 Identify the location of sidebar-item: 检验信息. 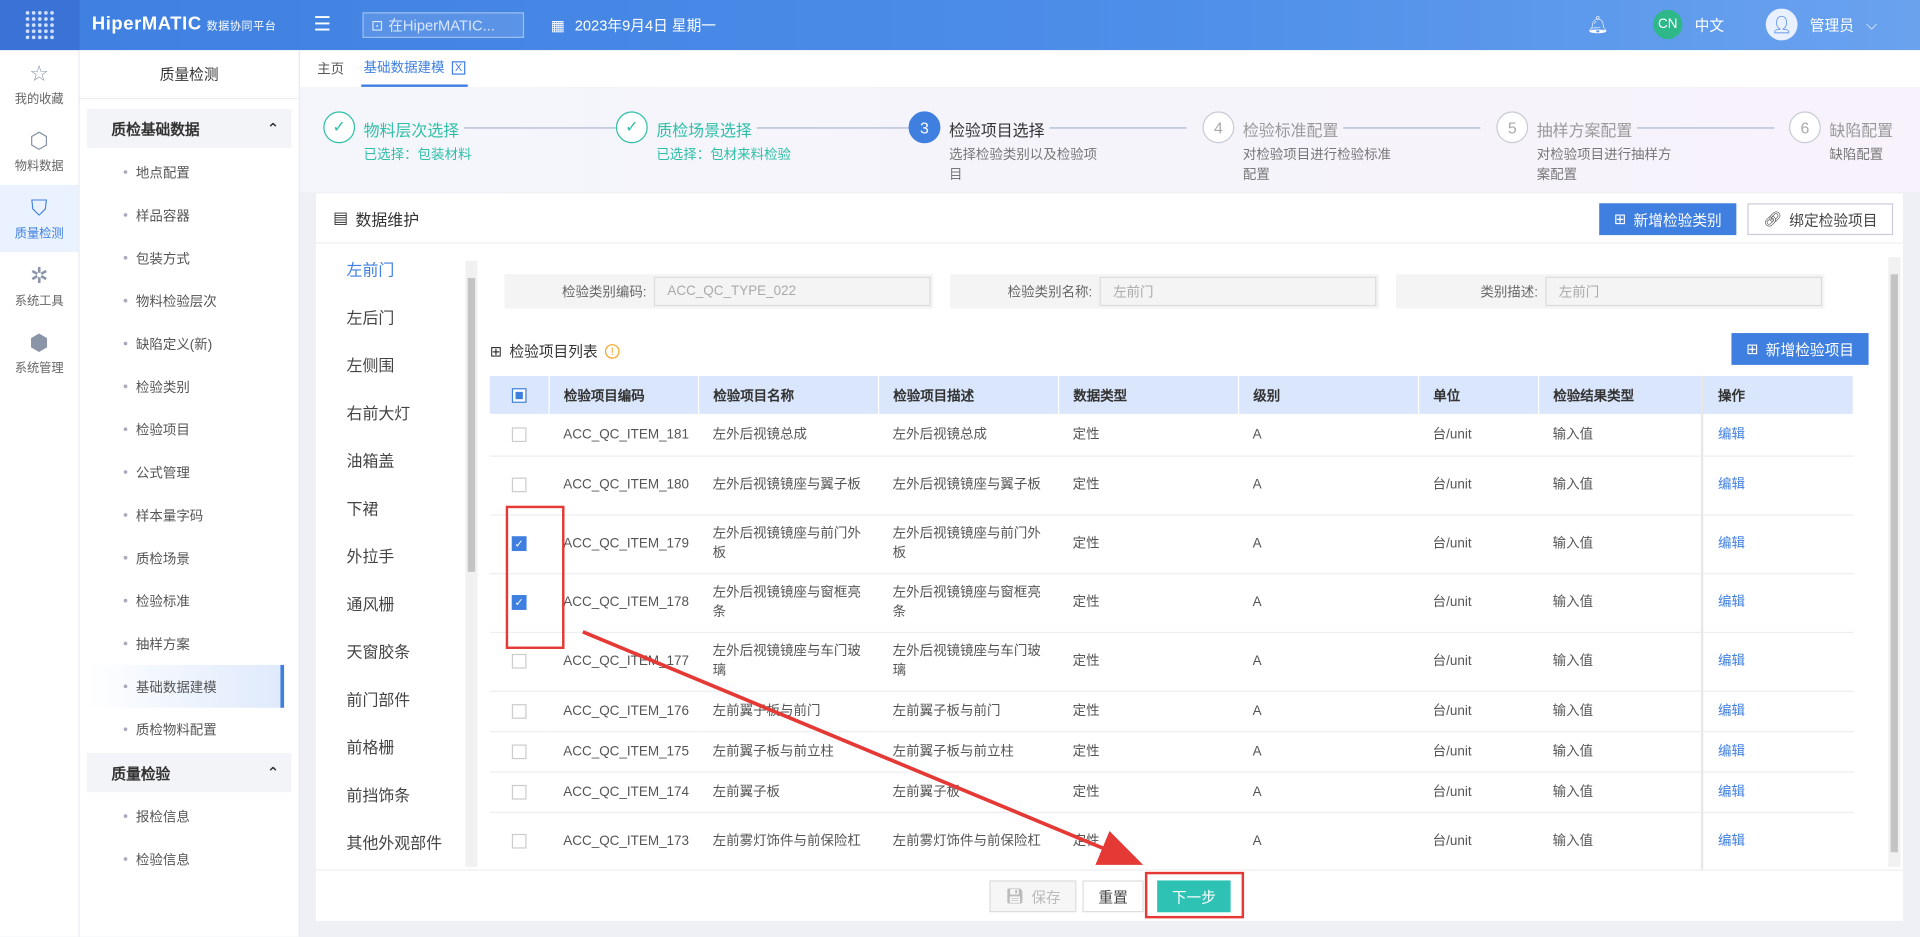
(189, 859).